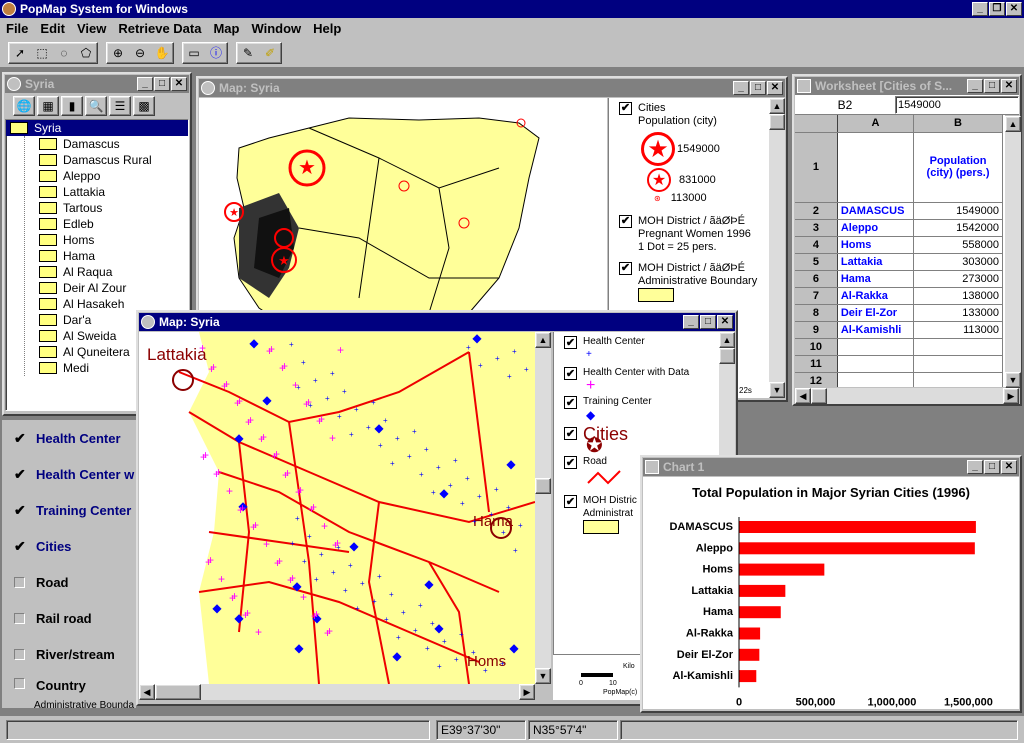 This screenshot has height=743, width=1024. What do you see at coordinates (708, 322) in the screenshot?
I see `map2-maximize-button: □` at bounding box center [708, 322].